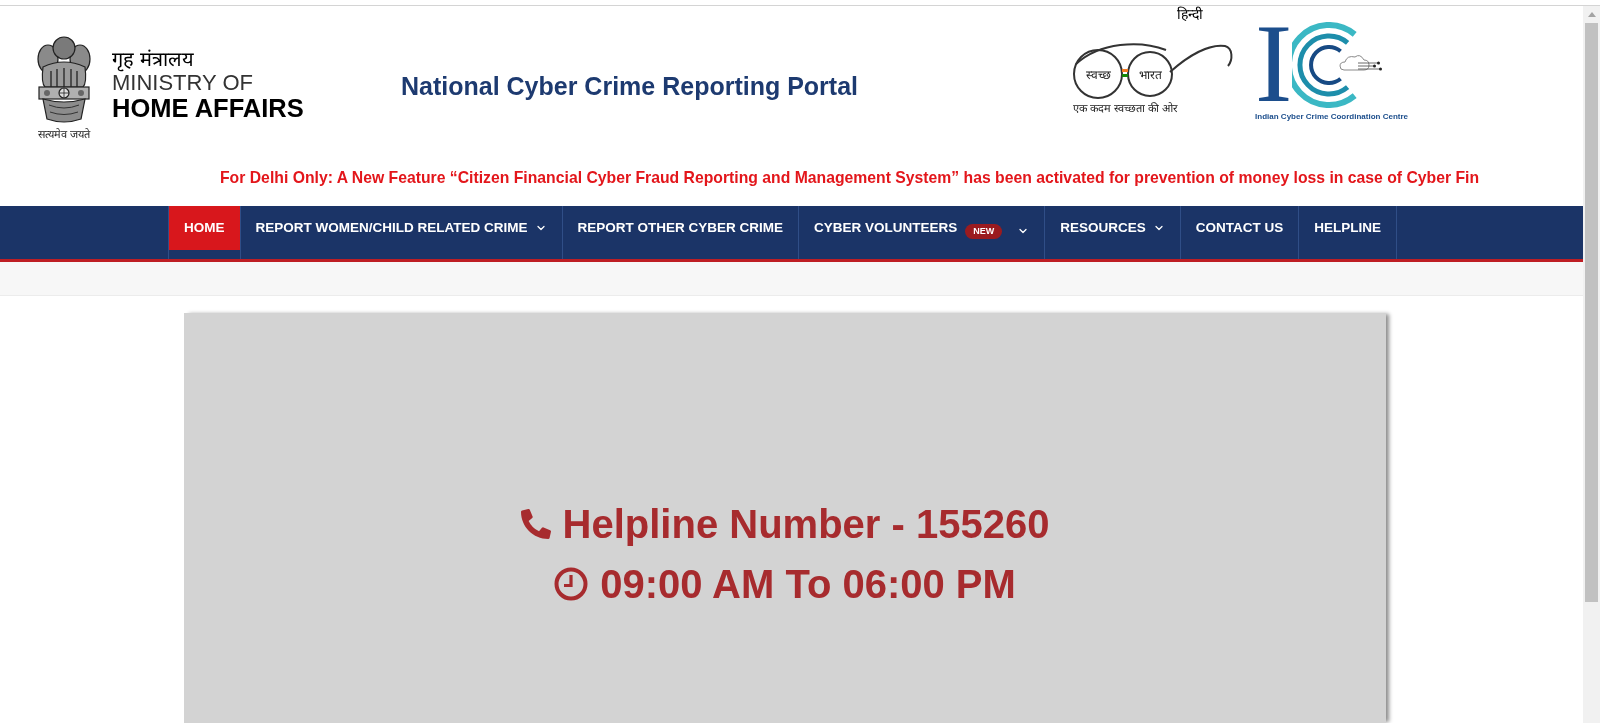 The width and height of the screenshot is (1600, 723). I want to click on logo-word: स्वच्छ, so click(1098, 75).